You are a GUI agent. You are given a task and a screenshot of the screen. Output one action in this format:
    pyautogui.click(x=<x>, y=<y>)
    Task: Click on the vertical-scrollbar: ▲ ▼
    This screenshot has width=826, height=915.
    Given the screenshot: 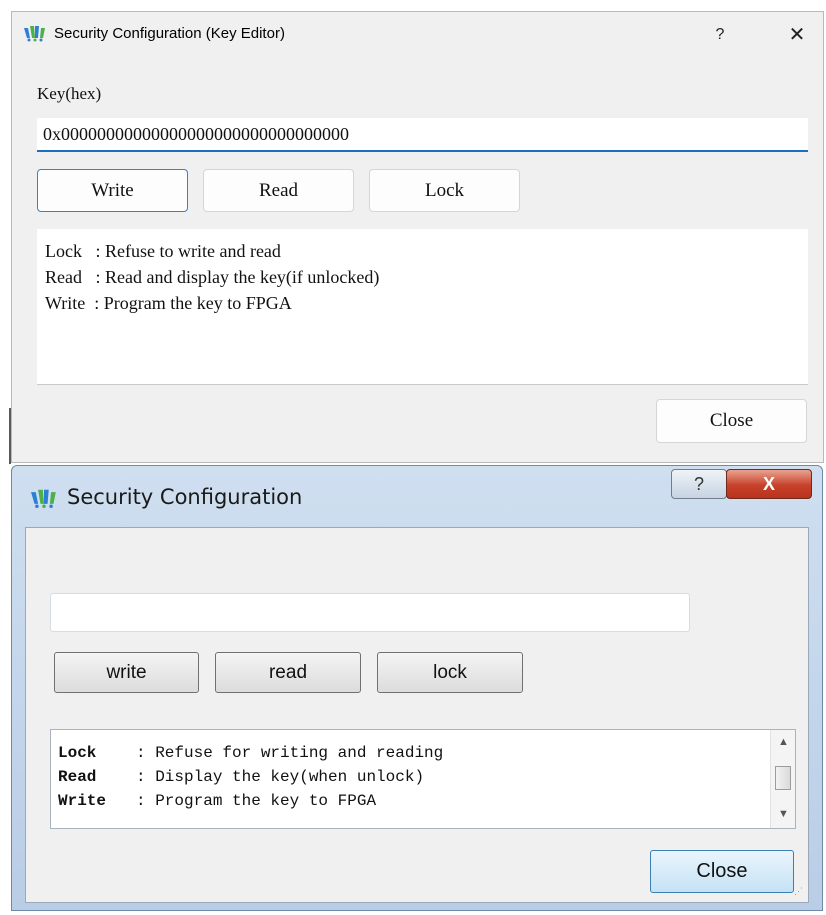 What is the action you would take?
    pyautogui.click(x=782, y=779)
    